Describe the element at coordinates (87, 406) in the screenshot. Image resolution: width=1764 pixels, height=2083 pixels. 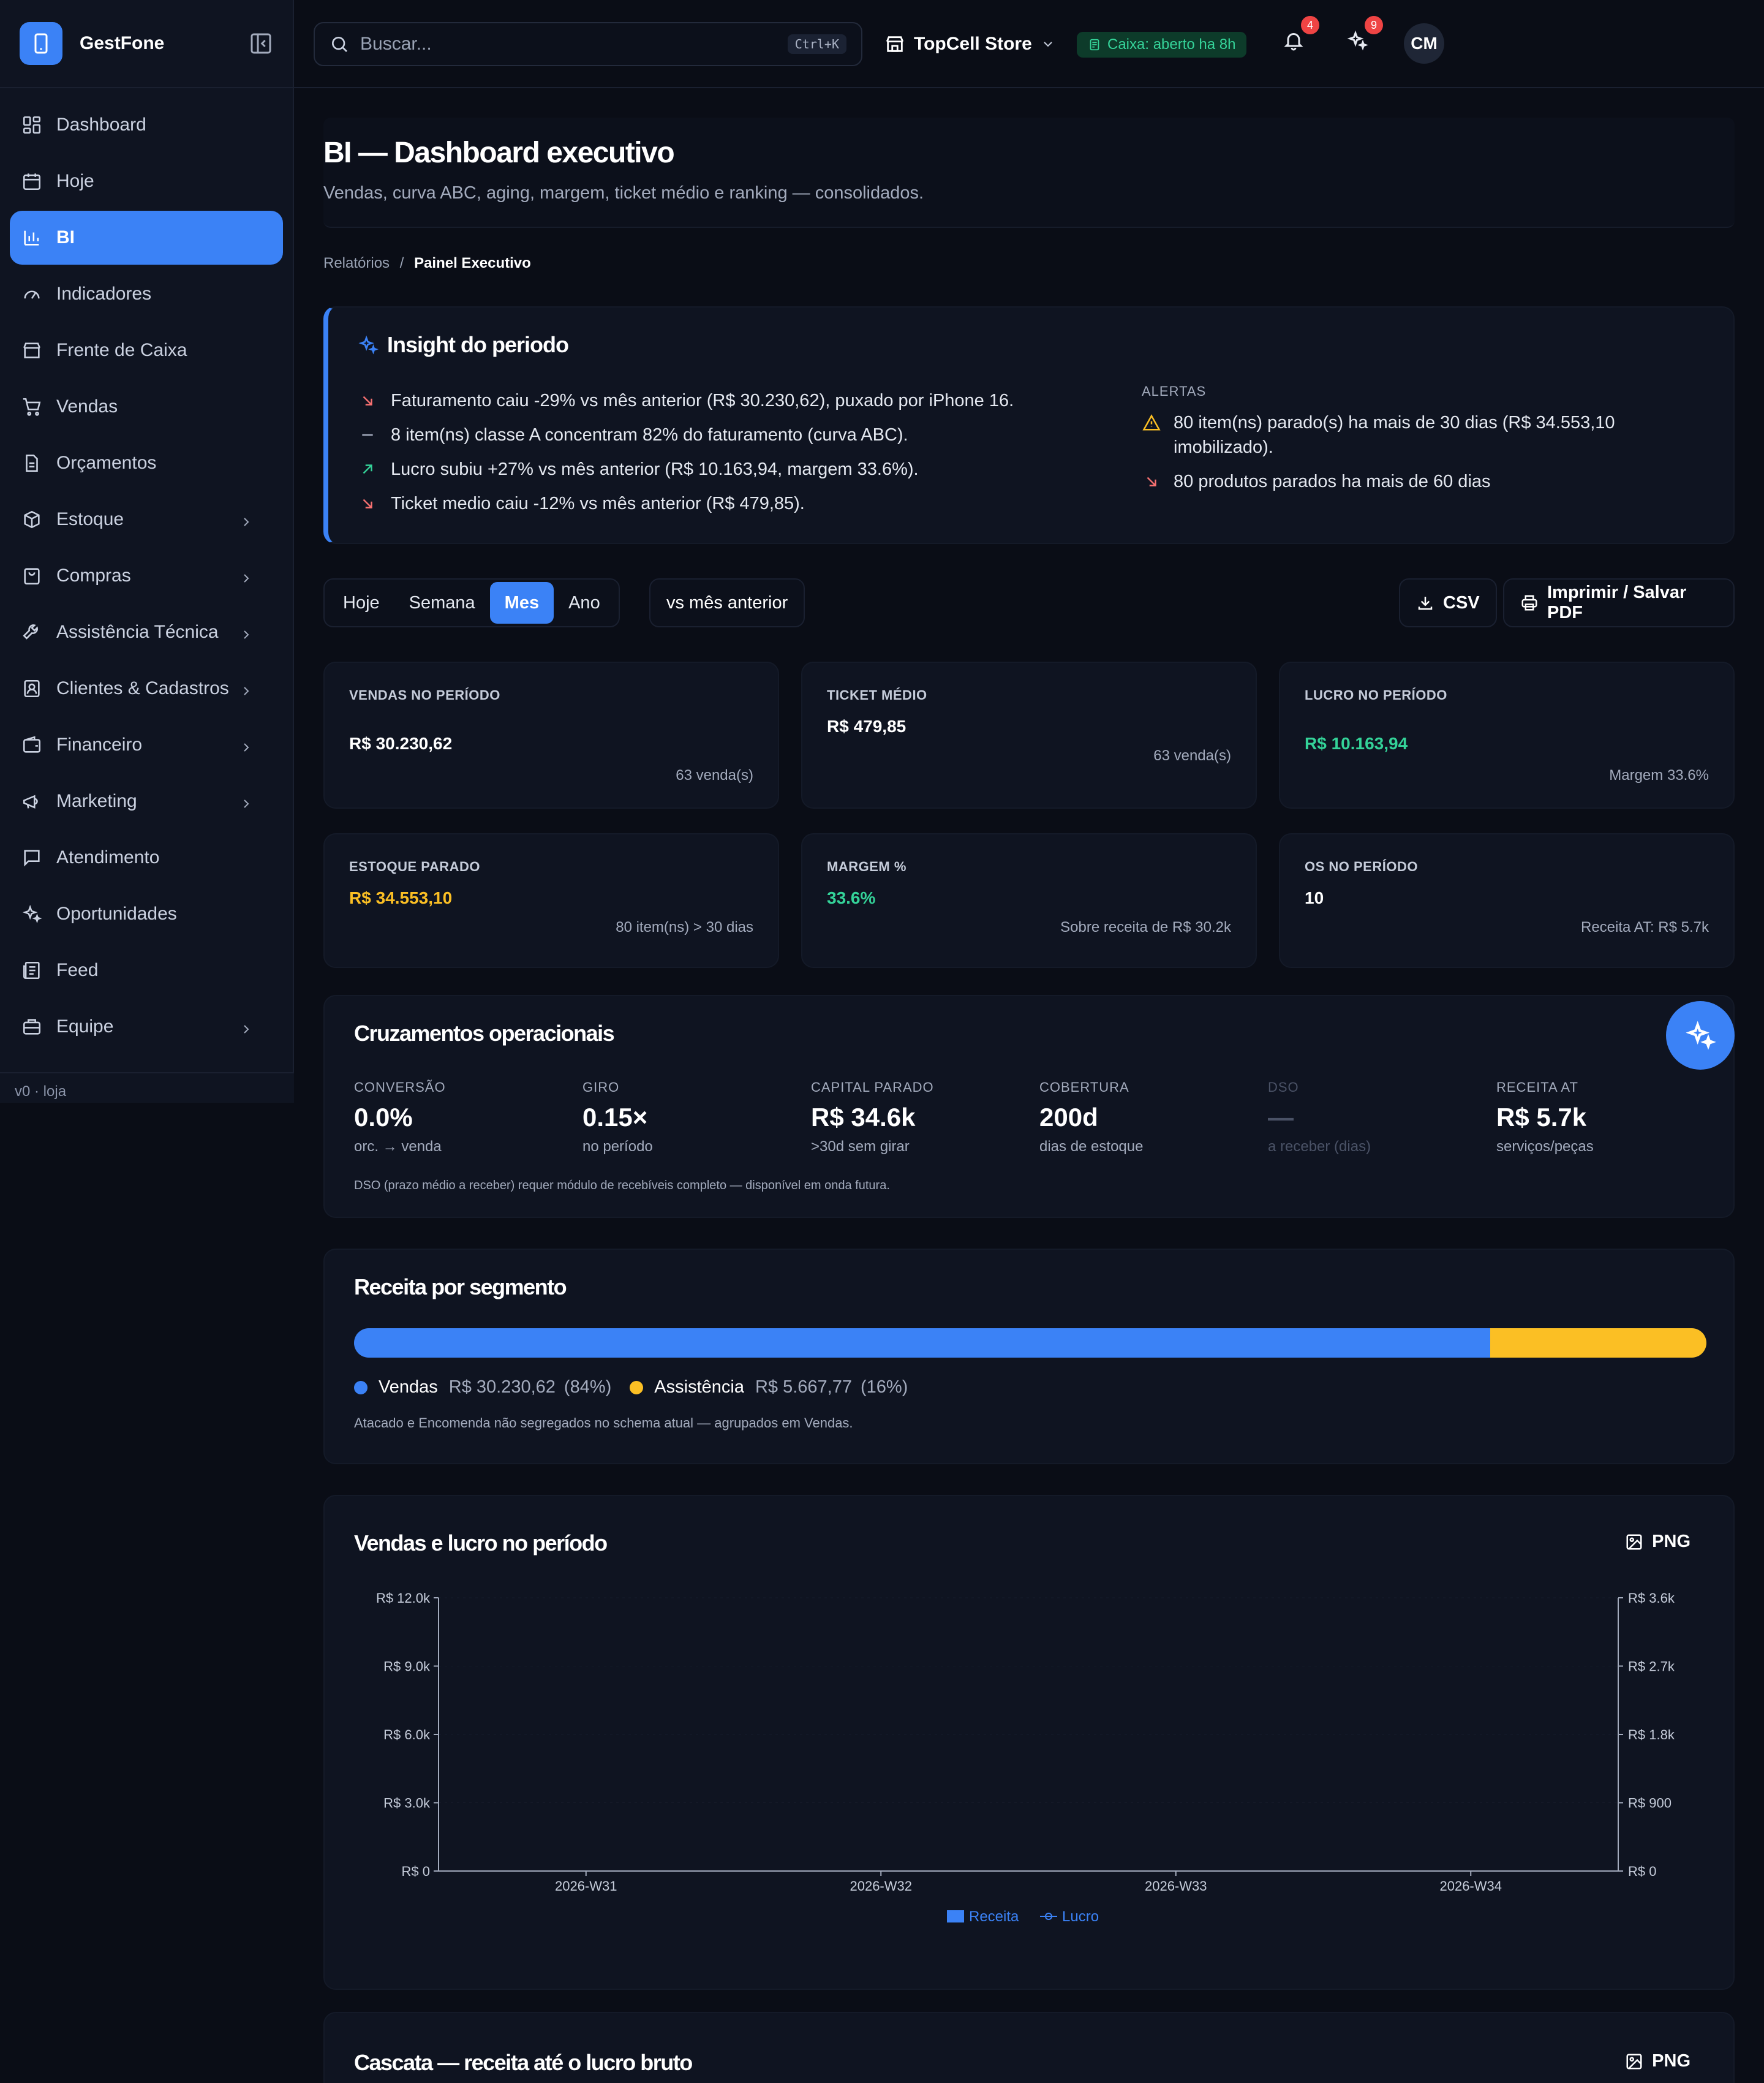
I see `sidebar-item-label: Vendas` at that location.